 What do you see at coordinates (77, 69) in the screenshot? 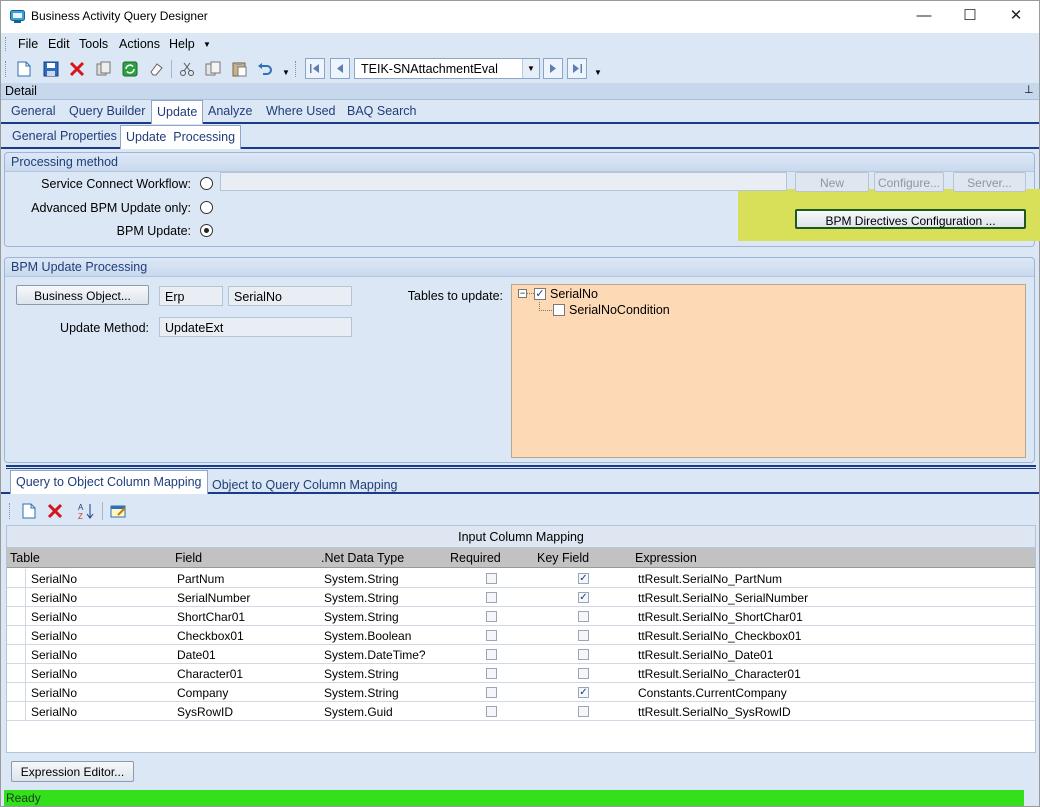
I see `delete-icon` at bounding box center [77, 69].